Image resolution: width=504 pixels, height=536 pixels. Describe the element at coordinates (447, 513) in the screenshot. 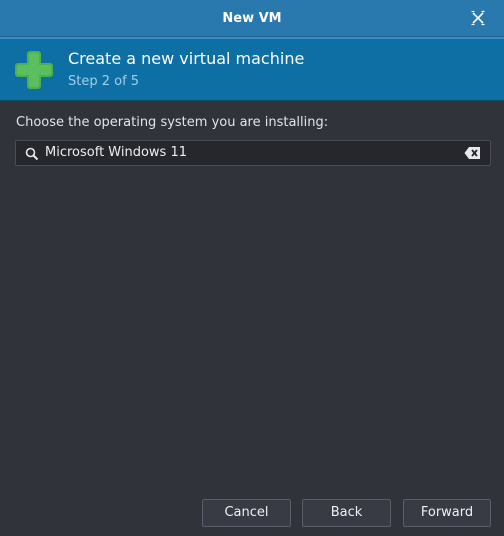

I see `forward-button: Forward` at that location.